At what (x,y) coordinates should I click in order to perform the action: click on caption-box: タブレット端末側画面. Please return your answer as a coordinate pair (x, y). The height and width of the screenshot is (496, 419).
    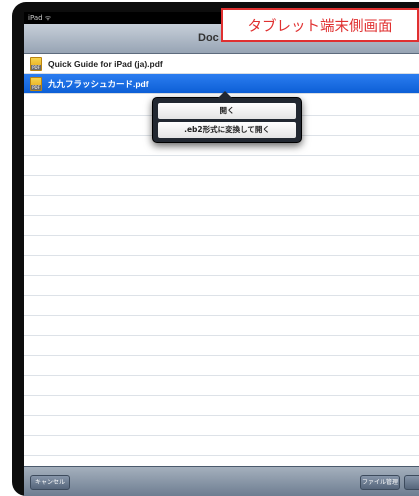
    Looking at the image, I should click on (320, 25).